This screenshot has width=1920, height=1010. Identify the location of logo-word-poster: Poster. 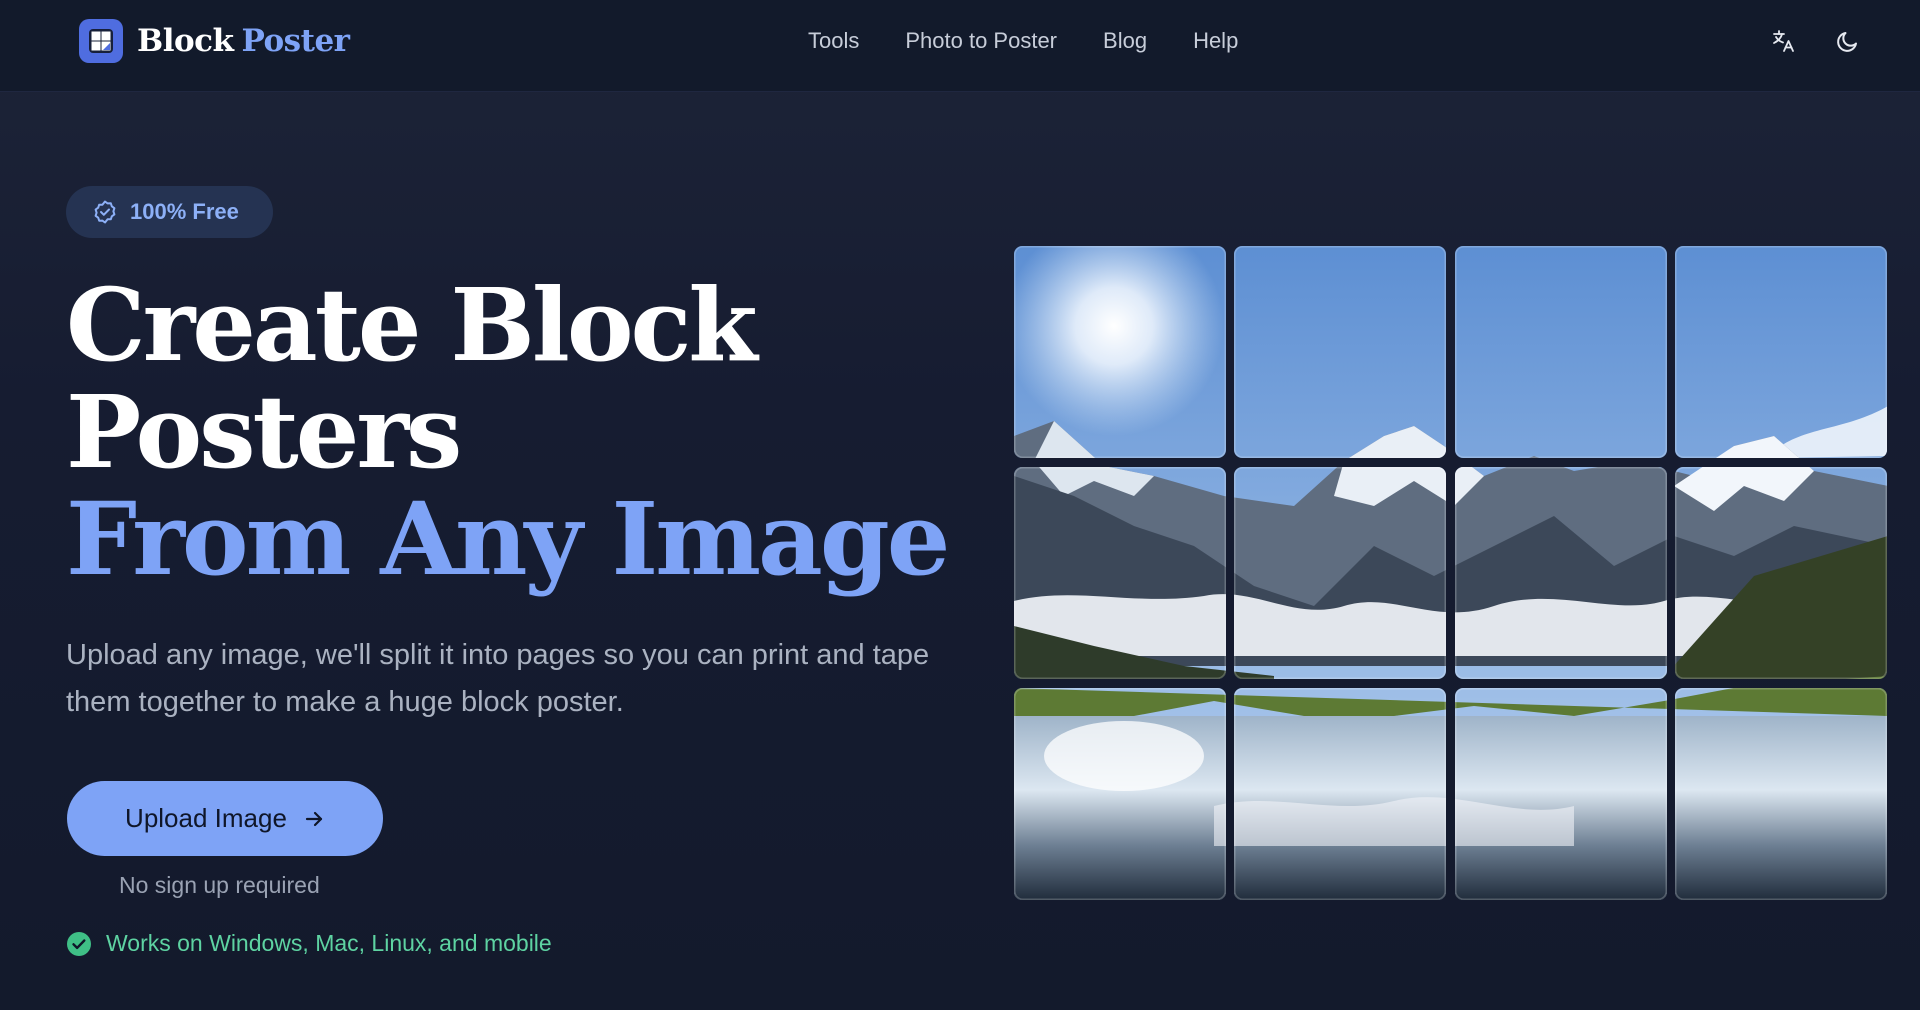
(295, 41).